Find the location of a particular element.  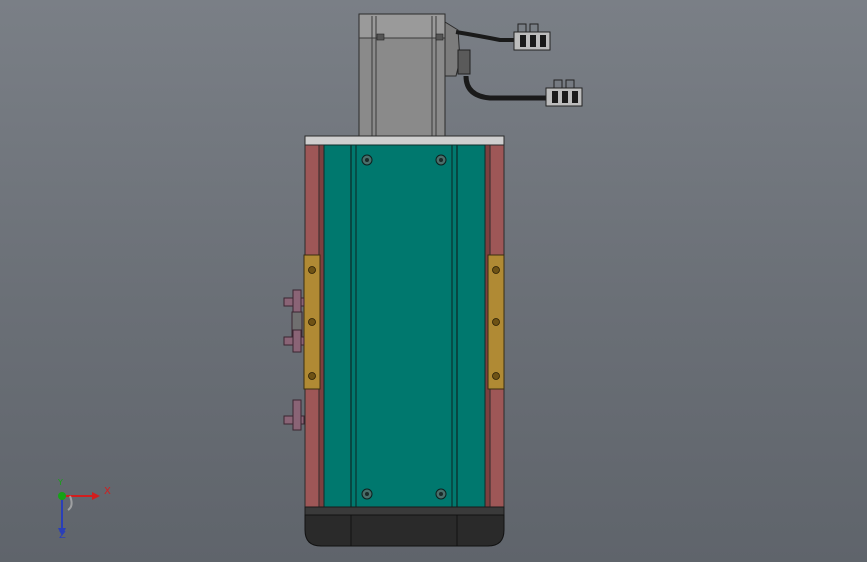

motor-flange is located at coordinates (404, 140).